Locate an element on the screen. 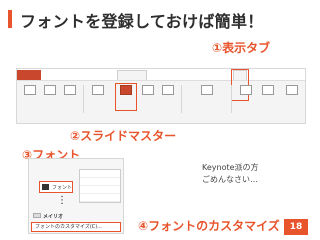 The width and height of the screenshot is (320, 240). font-meiryo-item: メイリオ is located at coordinates (53, 217).